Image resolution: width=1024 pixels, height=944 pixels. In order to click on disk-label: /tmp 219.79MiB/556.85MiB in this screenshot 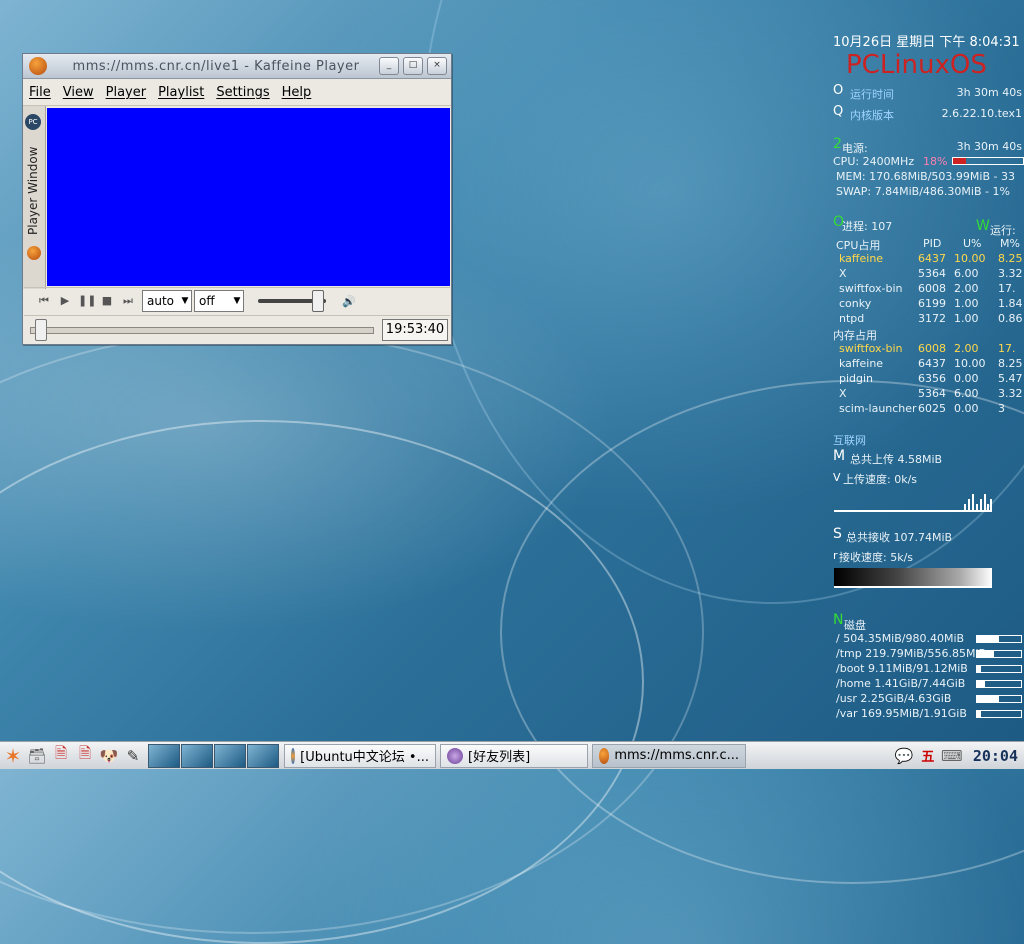, I will do `click(911, 653)`.